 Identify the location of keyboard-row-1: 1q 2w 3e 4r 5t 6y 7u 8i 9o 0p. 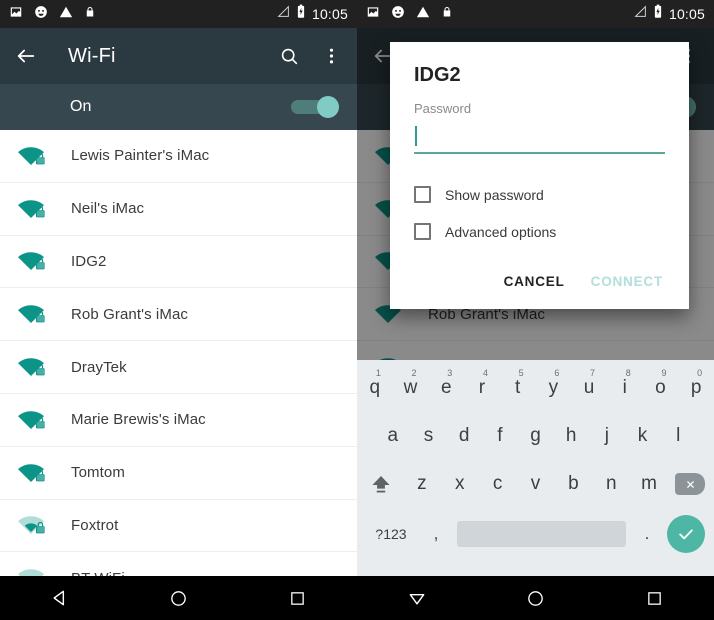
(535, 388).